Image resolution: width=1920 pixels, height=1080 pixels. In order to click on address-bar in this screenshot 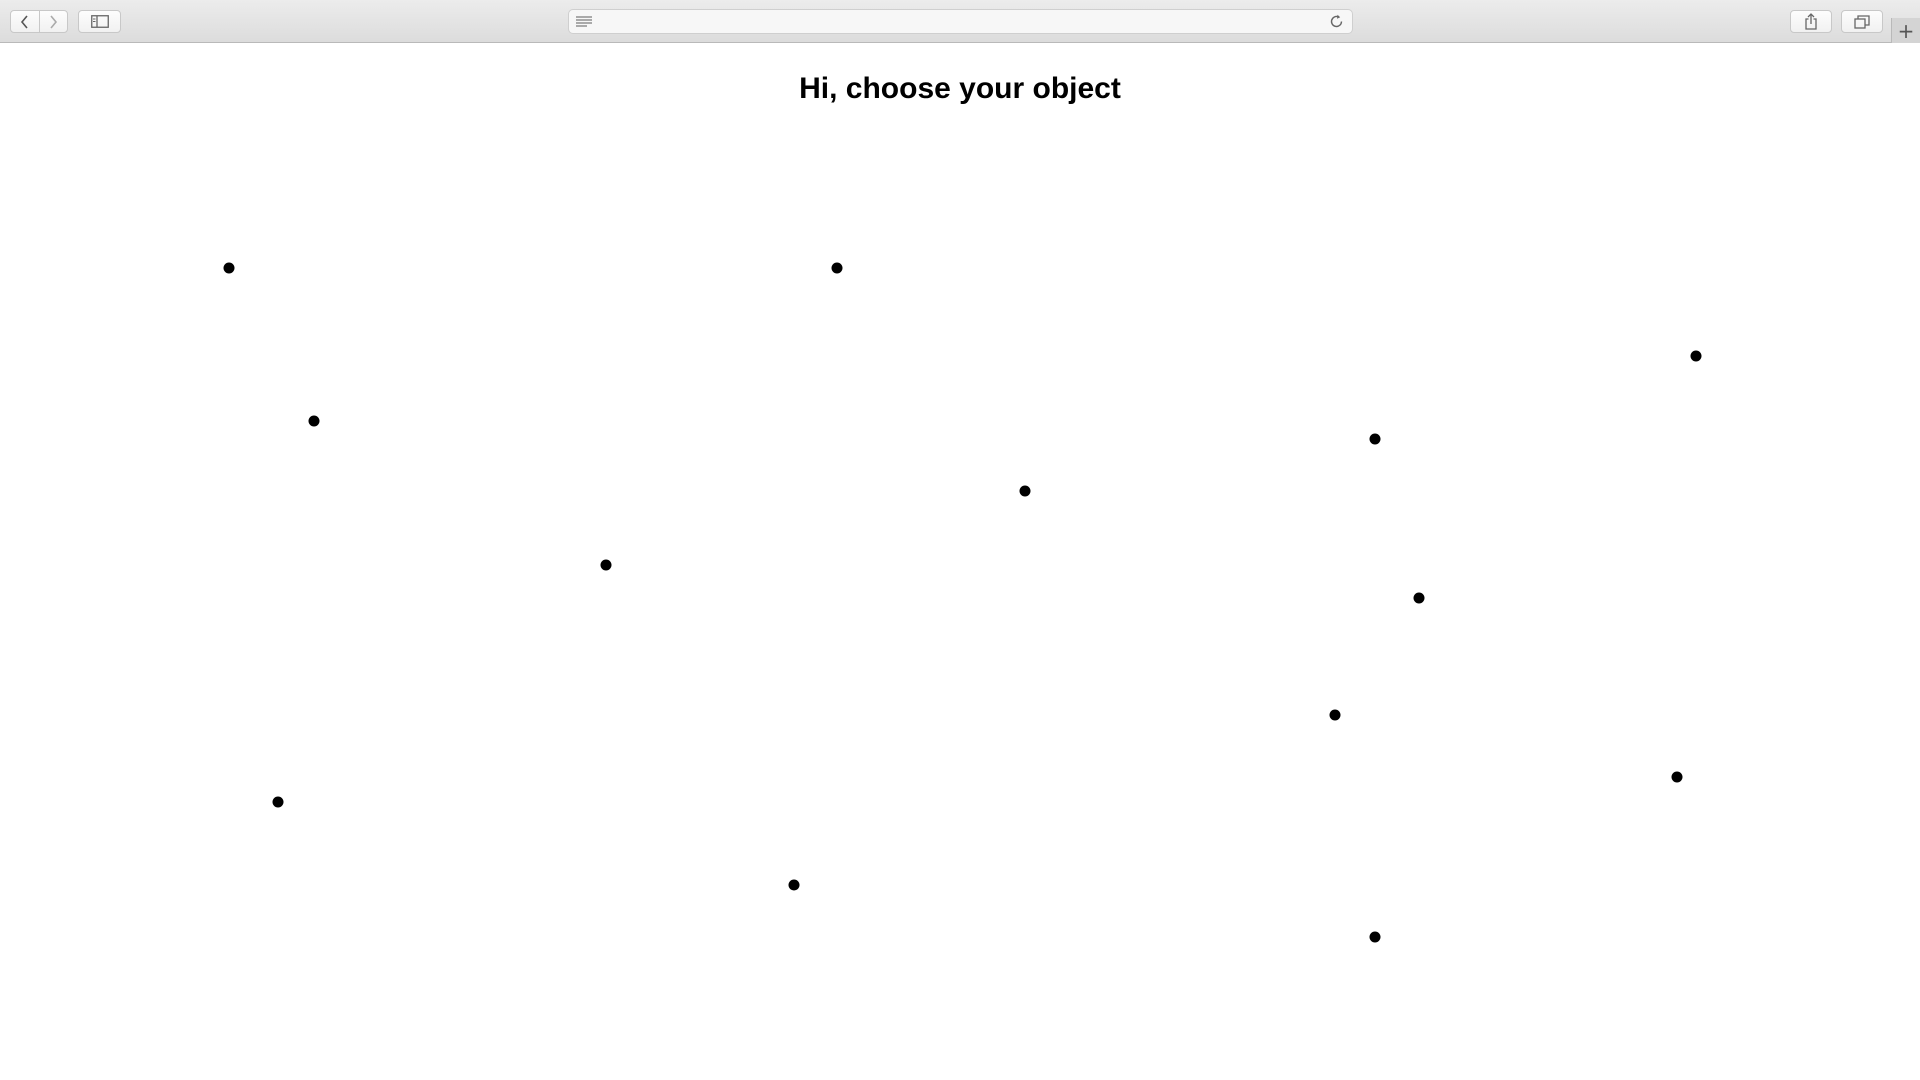, I will do `click(960, 21)`.